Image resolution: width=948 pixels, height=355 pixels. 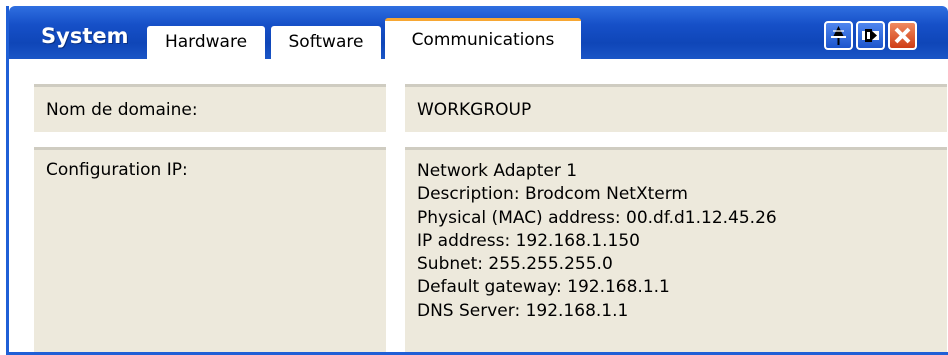 I want to click on dns-server: DNS Server: 192.168.1.1, so click(x=523, y=310).